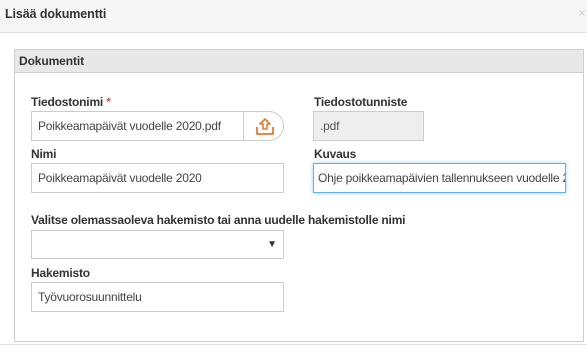 Image resolution: width=587 pixels, height=348 pixels. What do you see at coordinates (137, 126) in the screenshot?
I see `filename-input: Poikkeamapäivät vuodelle 2020.pdf` at bounding box center [137, 126].